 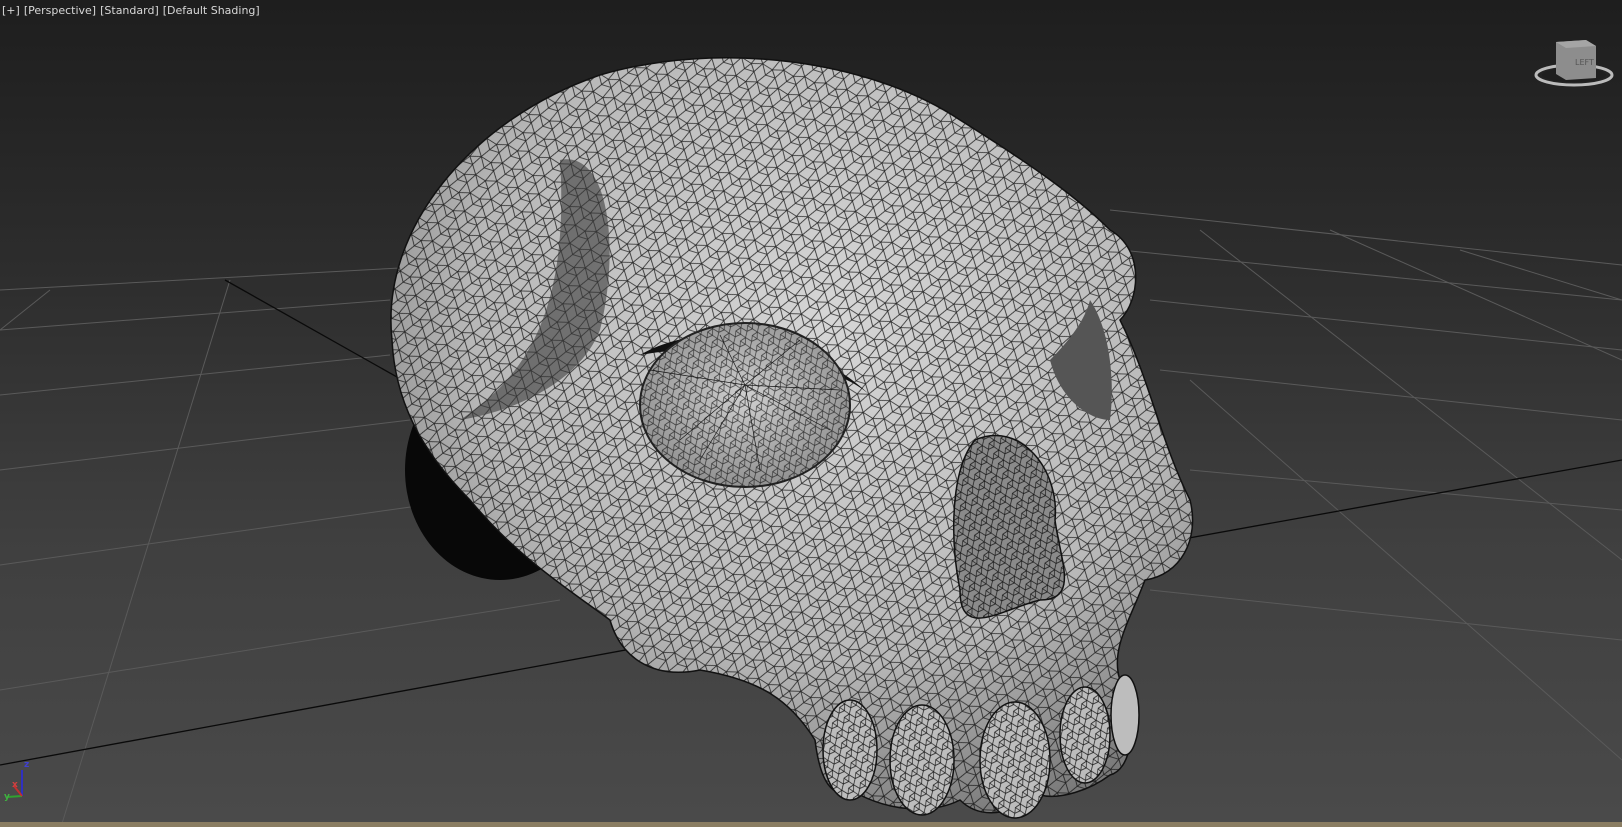 I want to click on axis-tripod: z x y, so click(x=24, y=782).